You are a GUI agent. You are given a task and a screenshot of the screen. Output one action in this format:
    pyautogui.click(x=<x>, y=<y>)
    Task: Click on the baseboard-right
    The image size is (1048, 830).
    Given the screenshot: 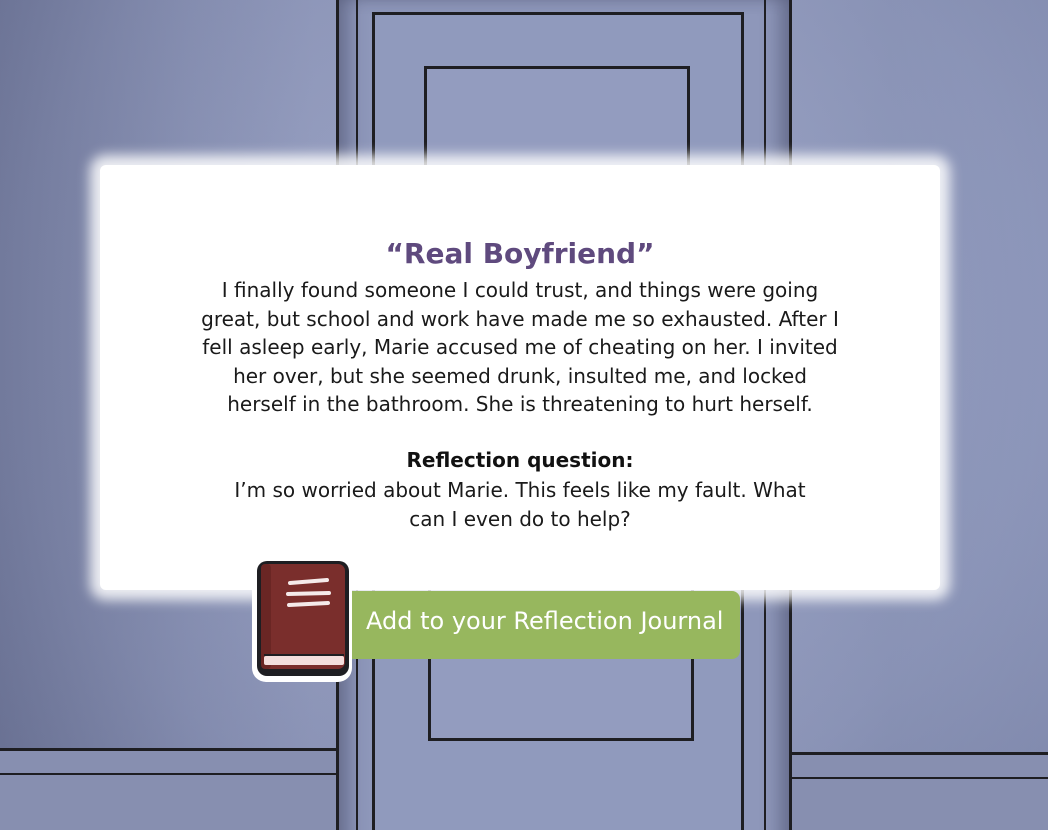 What is the action you would take?
    pyautogui.click(x=917, y=791)
    